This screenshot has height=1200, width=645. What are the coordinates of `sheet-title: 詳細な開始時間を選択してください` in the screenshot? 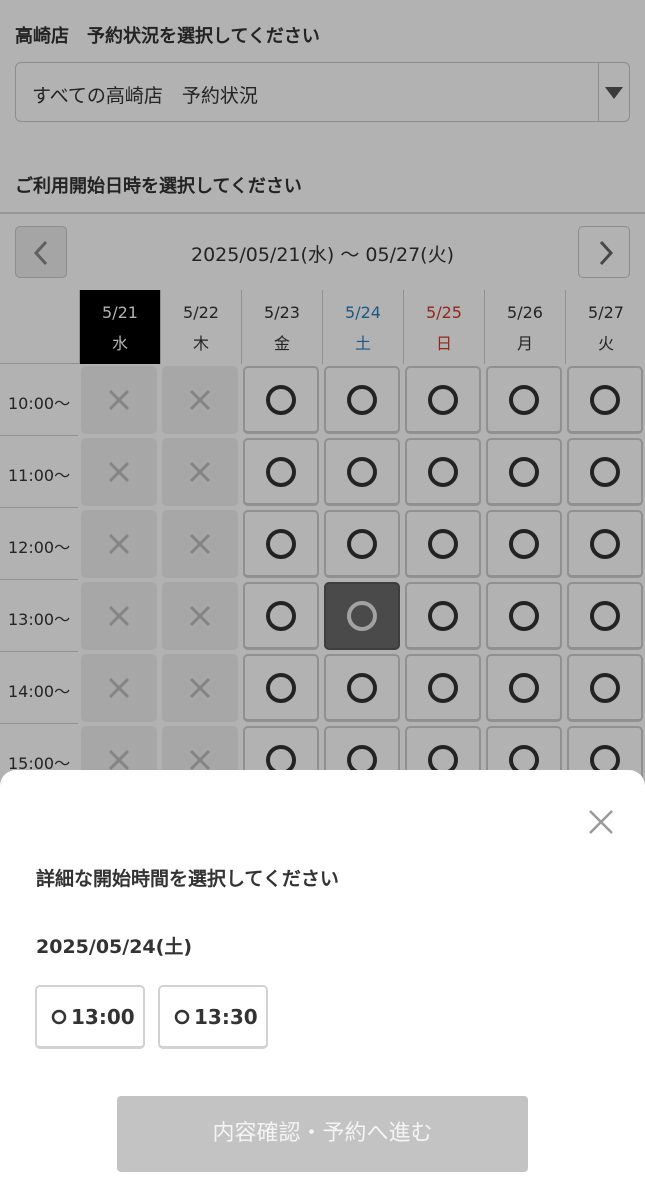 It's located at (187, 879).